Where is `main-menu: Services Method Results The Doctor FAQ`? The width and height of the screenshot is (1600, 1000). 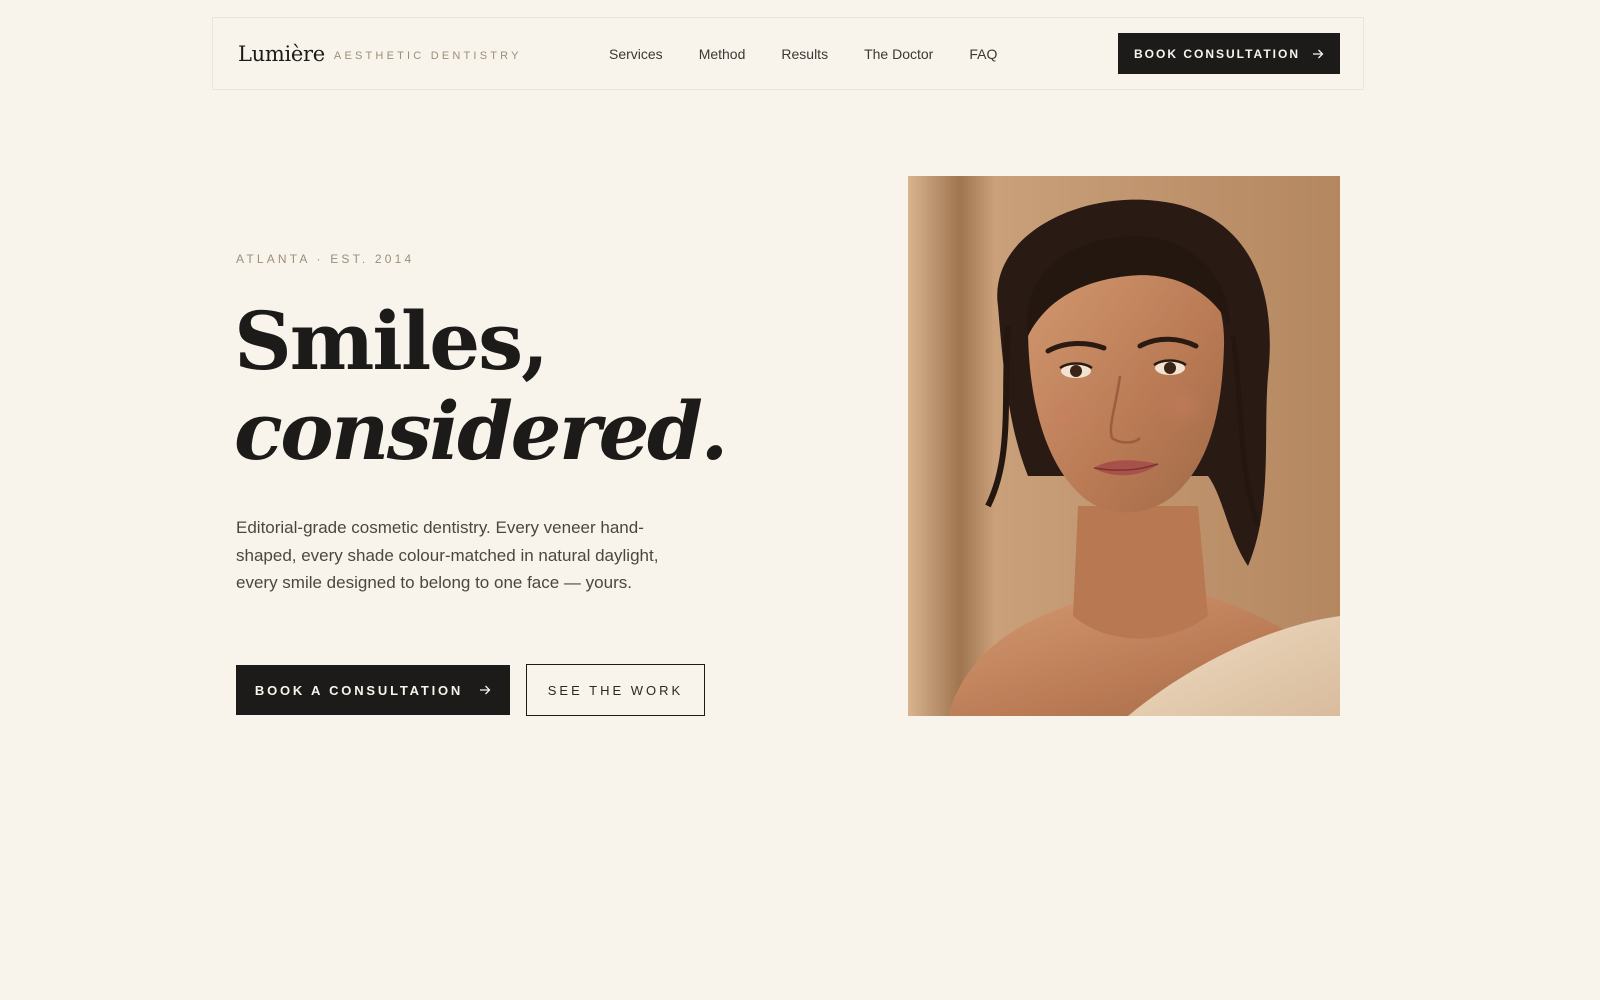
main-menu: Services Method Results The Doctor FAQ is located at coordinates (803, 53).